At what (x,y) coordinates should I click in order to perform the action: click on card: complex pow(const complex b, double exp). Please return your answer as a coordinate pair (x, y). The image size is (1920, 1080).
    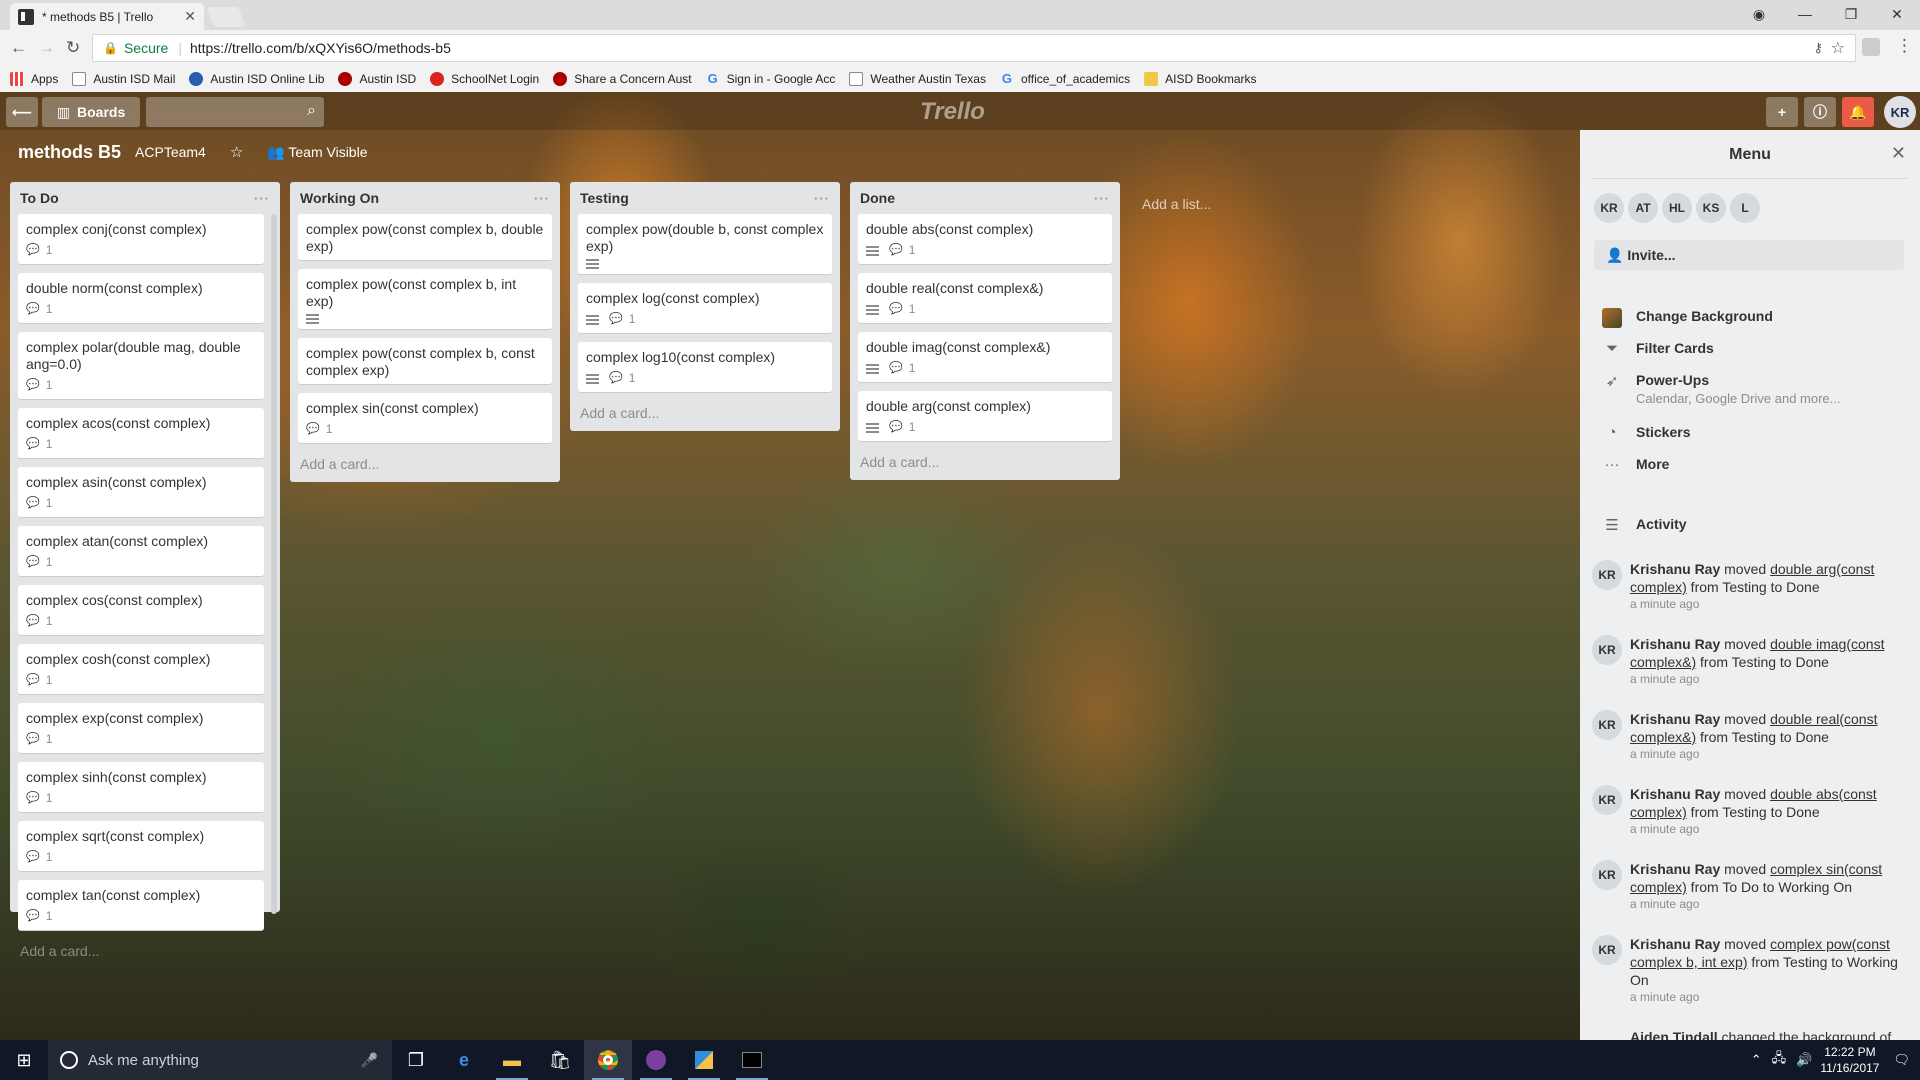
    Looking at the image, I should click on (425, 237).